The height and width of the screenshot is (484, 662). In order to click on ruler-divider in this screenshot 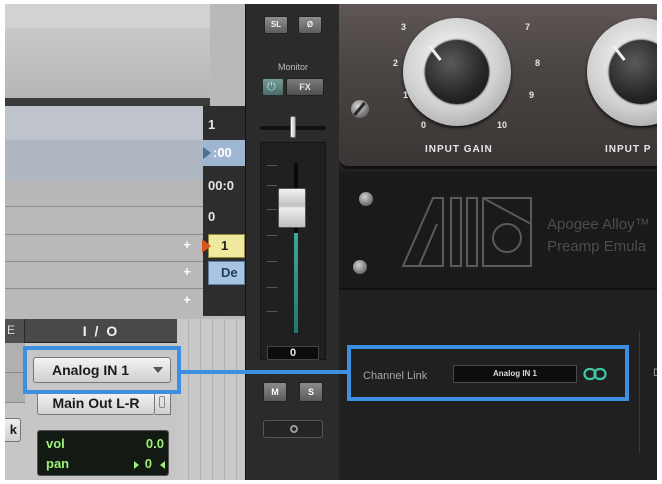, I will do `click(107, 102)`.